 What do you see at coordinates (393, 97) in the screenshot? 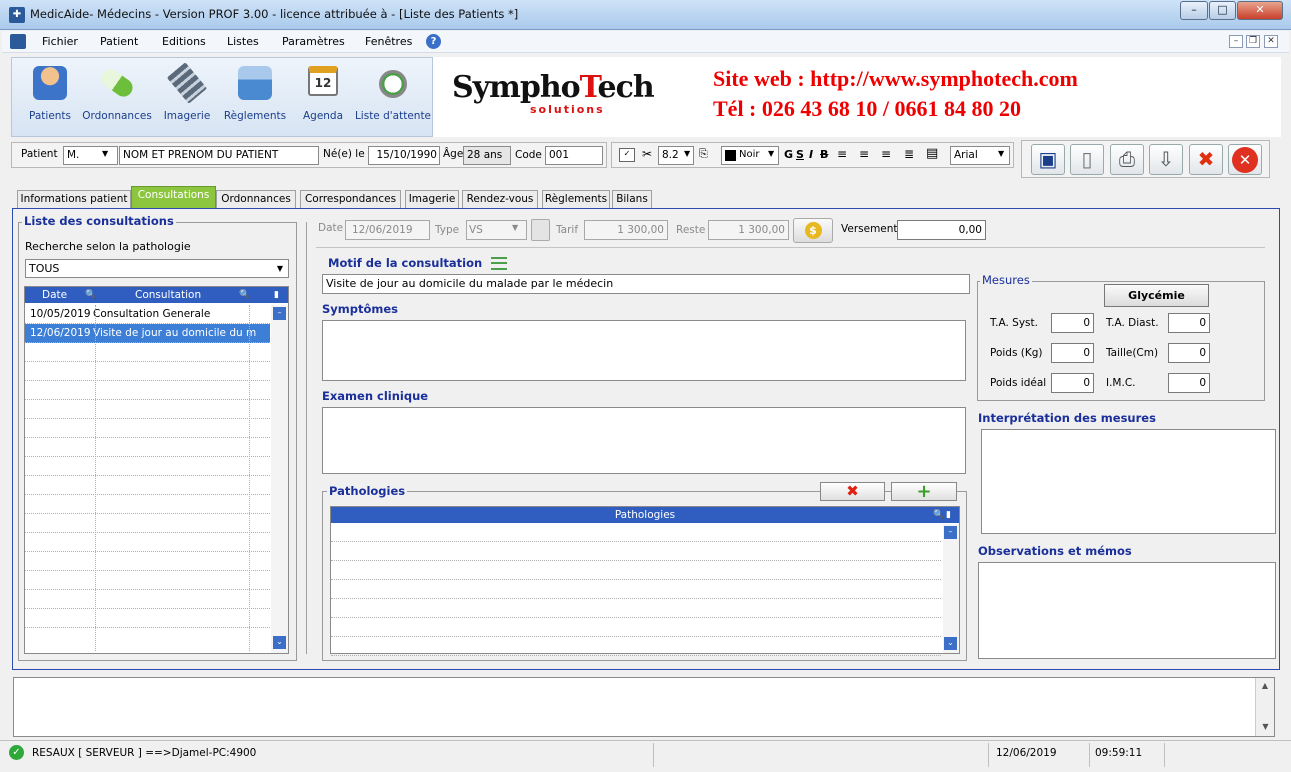
I see `toolbar-liste-attente-button: Liste d'attente` at bounding box center [393, 97].